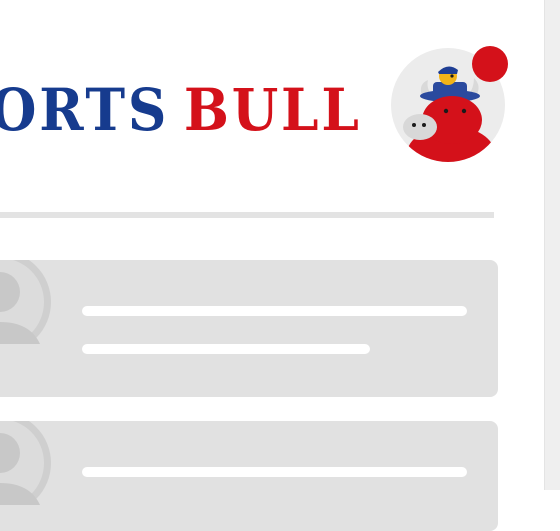 The width and height of the screenshot is (560, 531). I want to click on section-divider, so click(247, 215).